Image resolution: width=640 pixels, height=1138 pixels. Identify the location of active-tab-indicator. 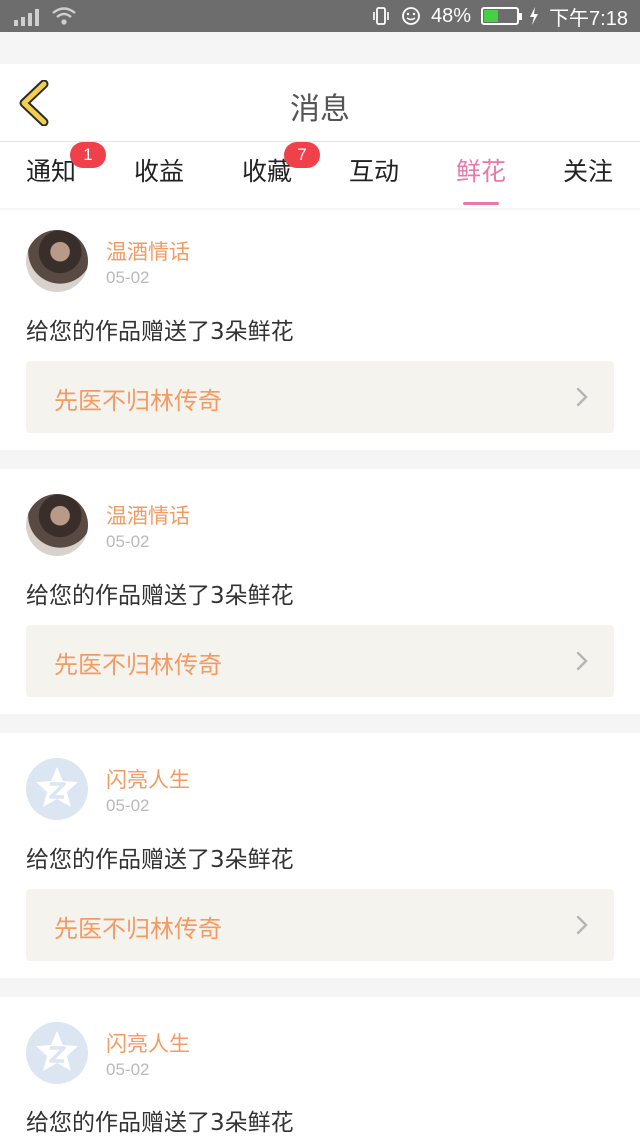
(481, 203).